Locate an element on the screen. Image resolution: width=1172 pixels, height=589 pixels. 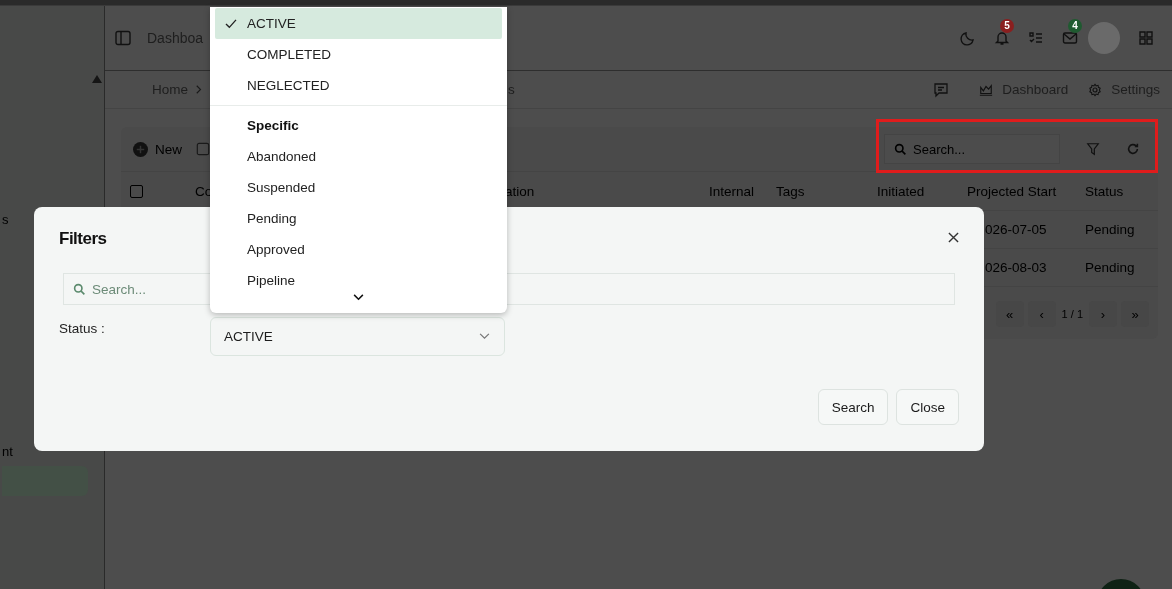
table-cell-text: 026-07-05 is located at coordinates (1016, 229).